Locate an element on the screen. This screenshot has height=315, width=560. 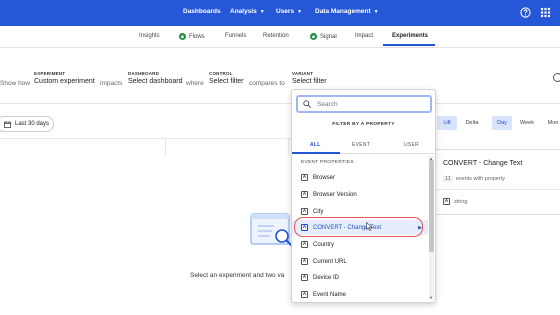
signal-badge-icon: ◆ is located at coordinates (313, 36).